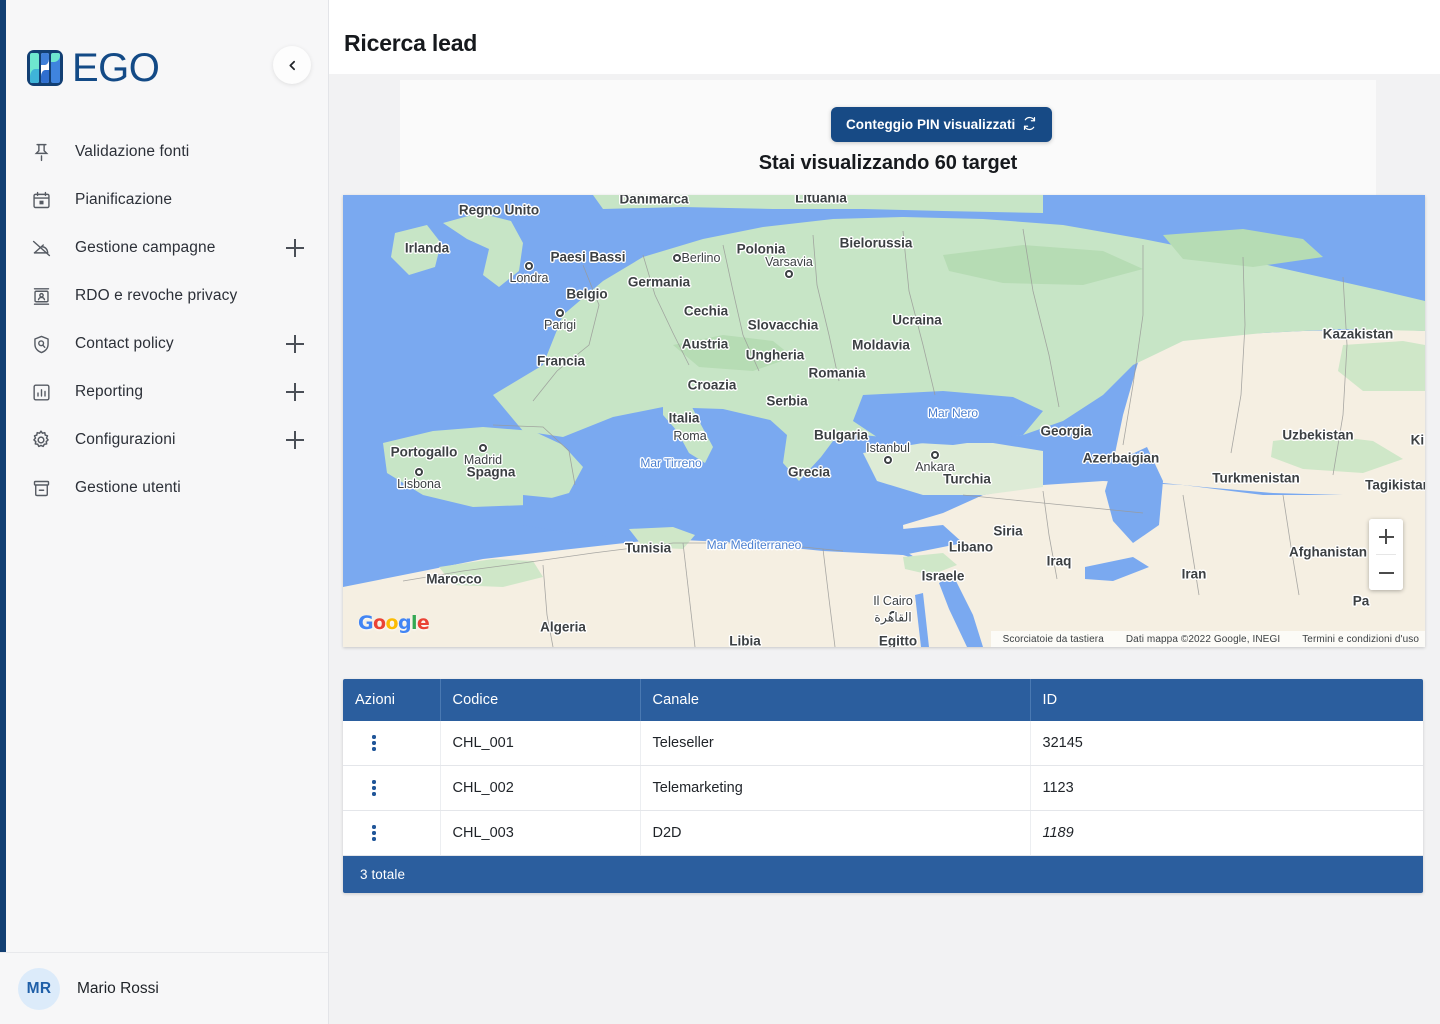 This screenshot has height=1024, width=1440. Describe the element at coordinates (931, 124) in the screenshot. I see `pin-count-button-label: Conteggio PIN visualizzati` at that location.